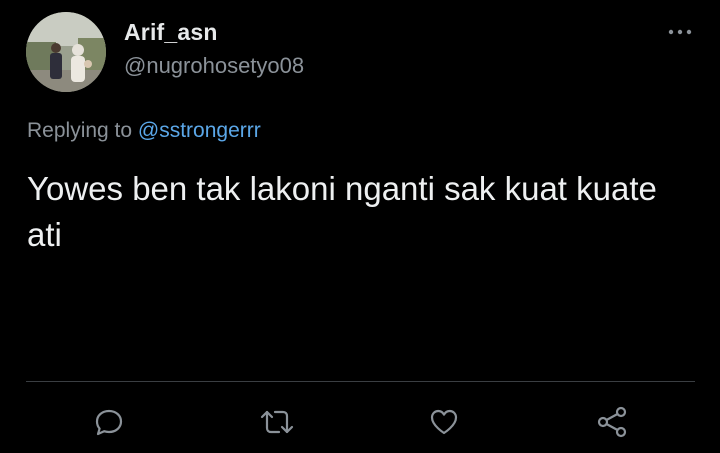  Describe the element at coordinates (80, 130) in the screenshot. I see `replying-to-label: Replying to` at that location.